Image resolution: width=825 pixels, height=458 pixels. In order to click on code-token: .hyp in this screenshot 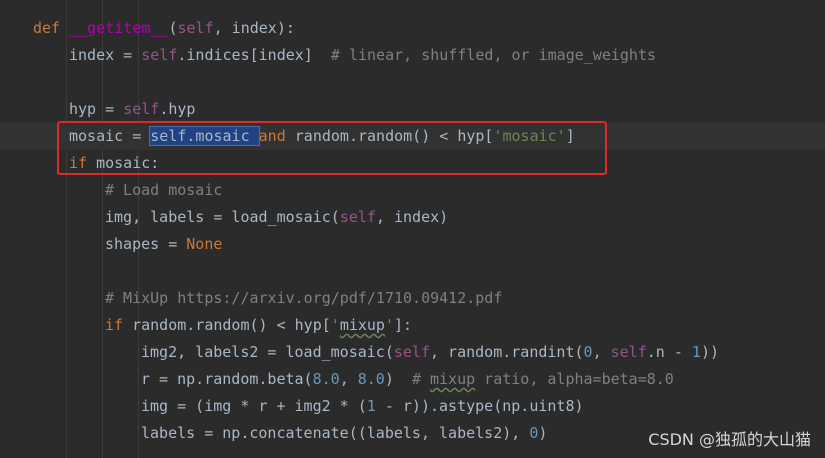, I will do `click(177, 109)`.